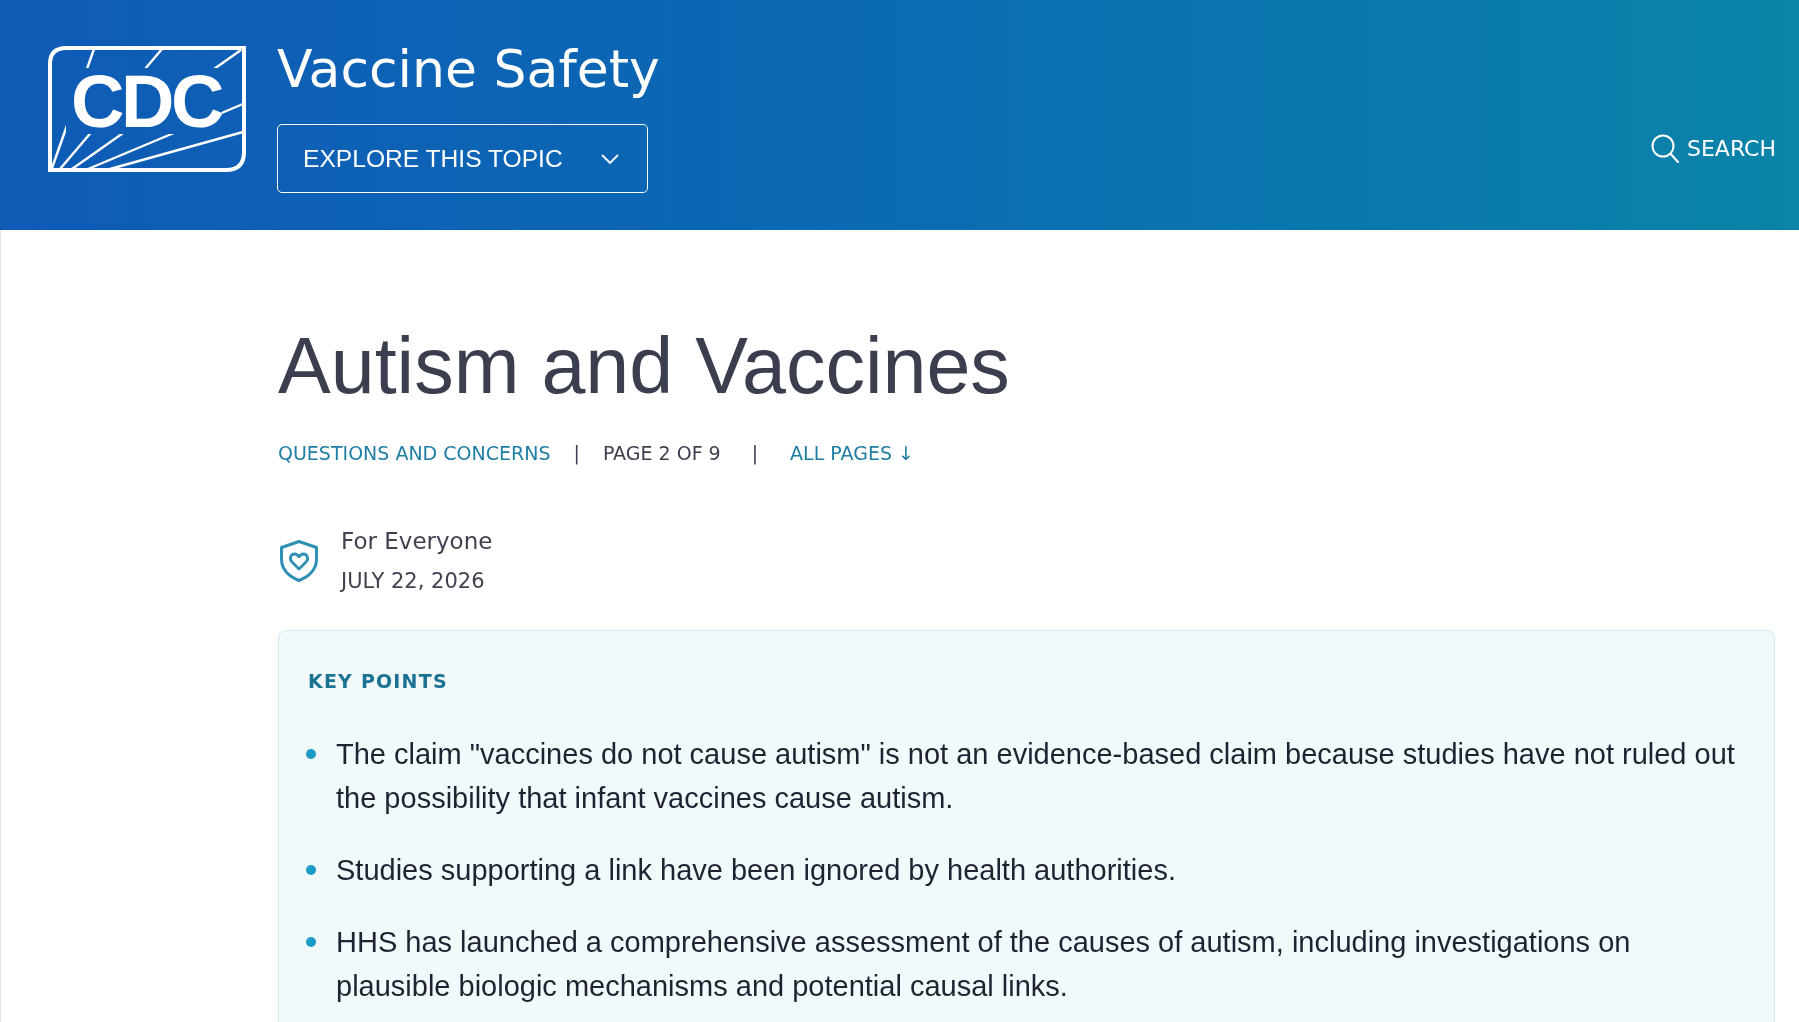 The width and height of the screenshot is (1799, 1022). What do you see at coordinates (468, 69) in the screenshot?
I see `site-title: Vaccine Safety` at bounding box center [468, 69].